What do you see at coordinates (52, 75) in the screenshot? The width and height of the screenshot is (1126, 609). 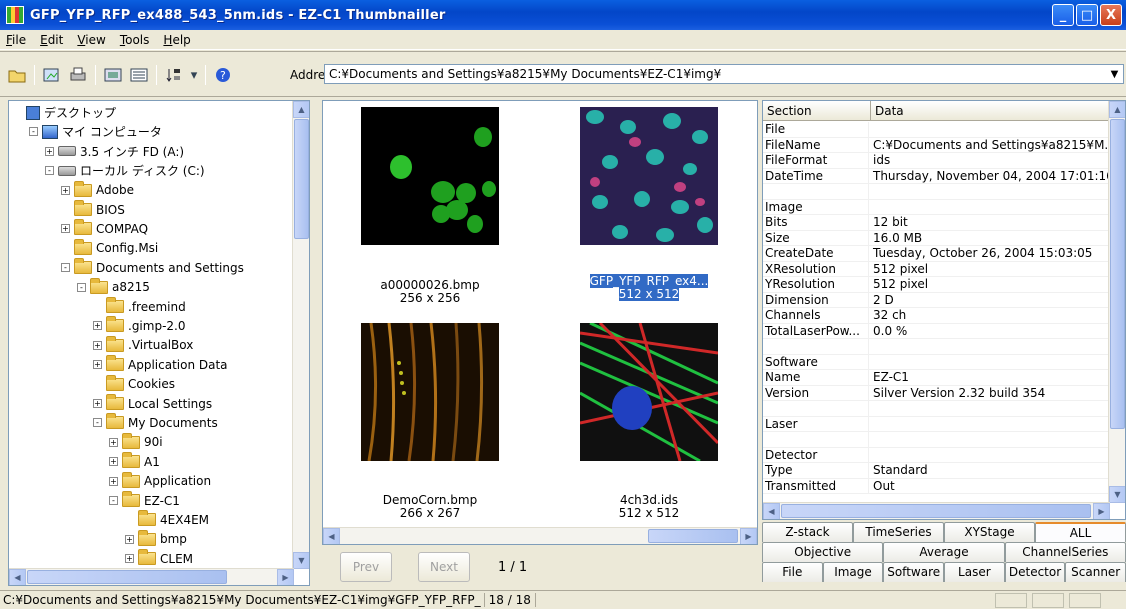 I see `image-edit-icon` at bounding box center [52, 75].